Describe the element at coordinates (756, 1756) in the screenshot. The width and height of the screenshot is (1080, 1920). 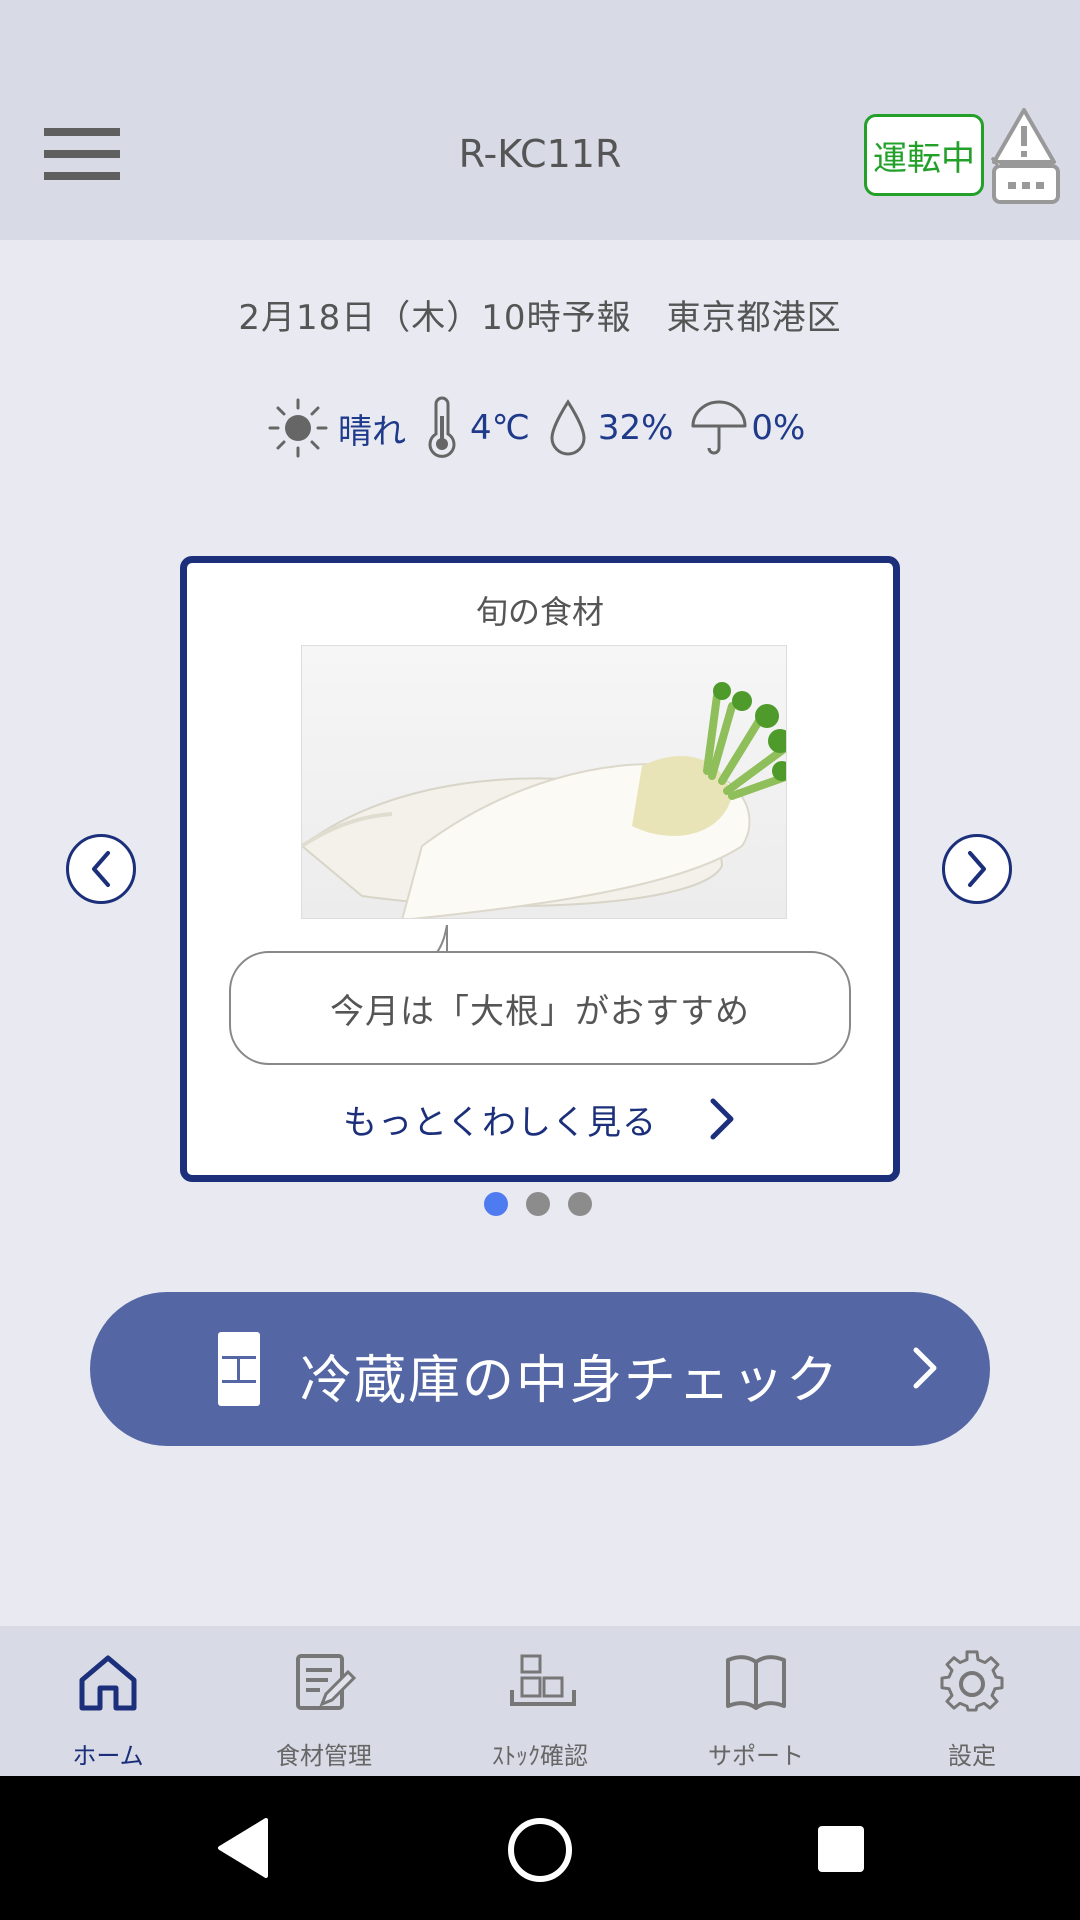
I see `tab-support-label: サポート` at that location.